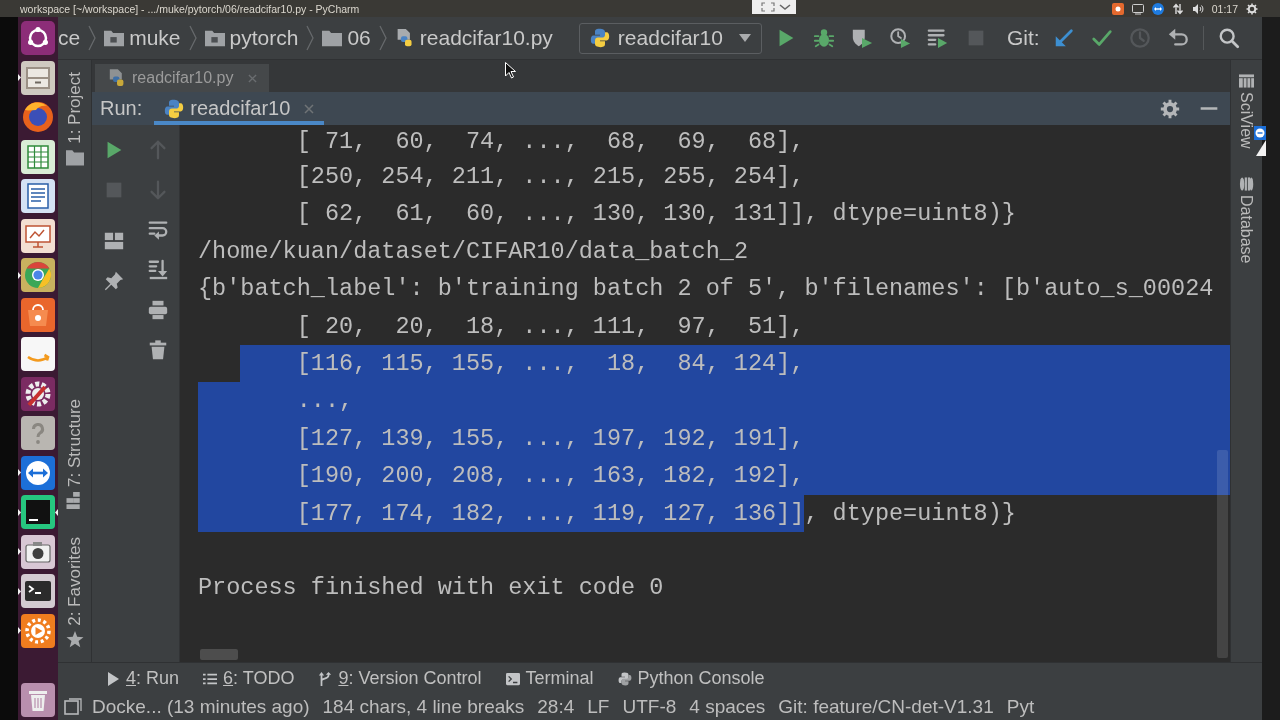 The width and height of the screenshot is (1280, 720). Describe the element at coordinates (38, 314) in the screenshot. I see `shopping-bag-icon` at that location.